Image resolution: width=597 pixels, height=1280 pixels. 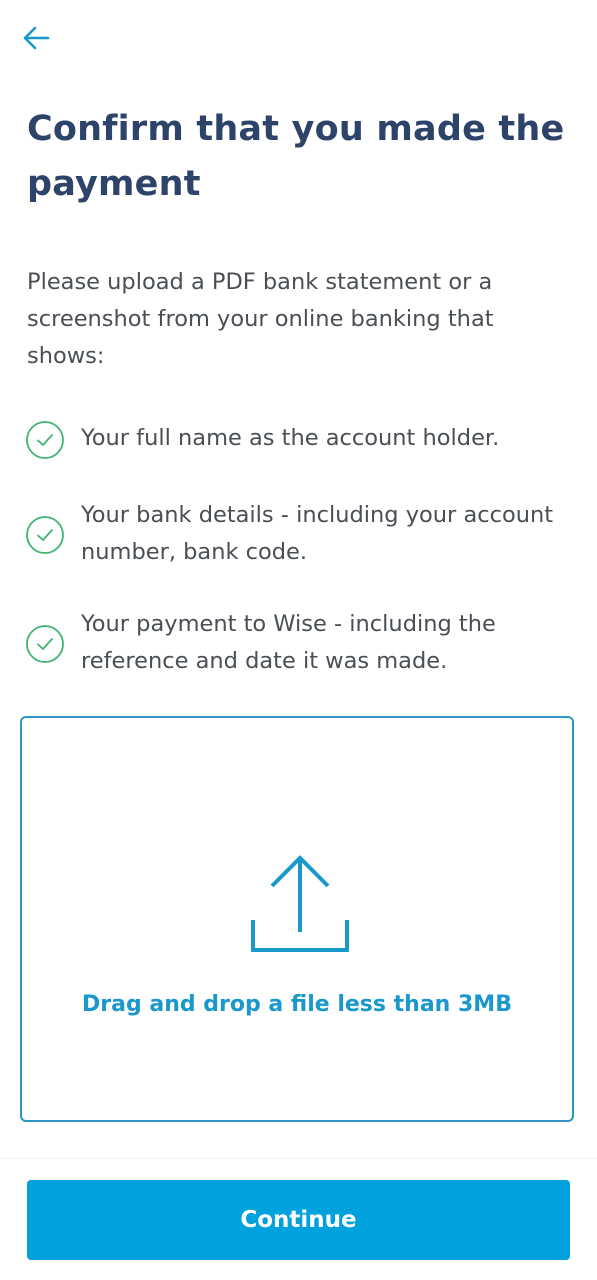 What do you see at coordinates (300, 903) in the screenshot?
I see `upload-icon` at bounding box center [300, 903].